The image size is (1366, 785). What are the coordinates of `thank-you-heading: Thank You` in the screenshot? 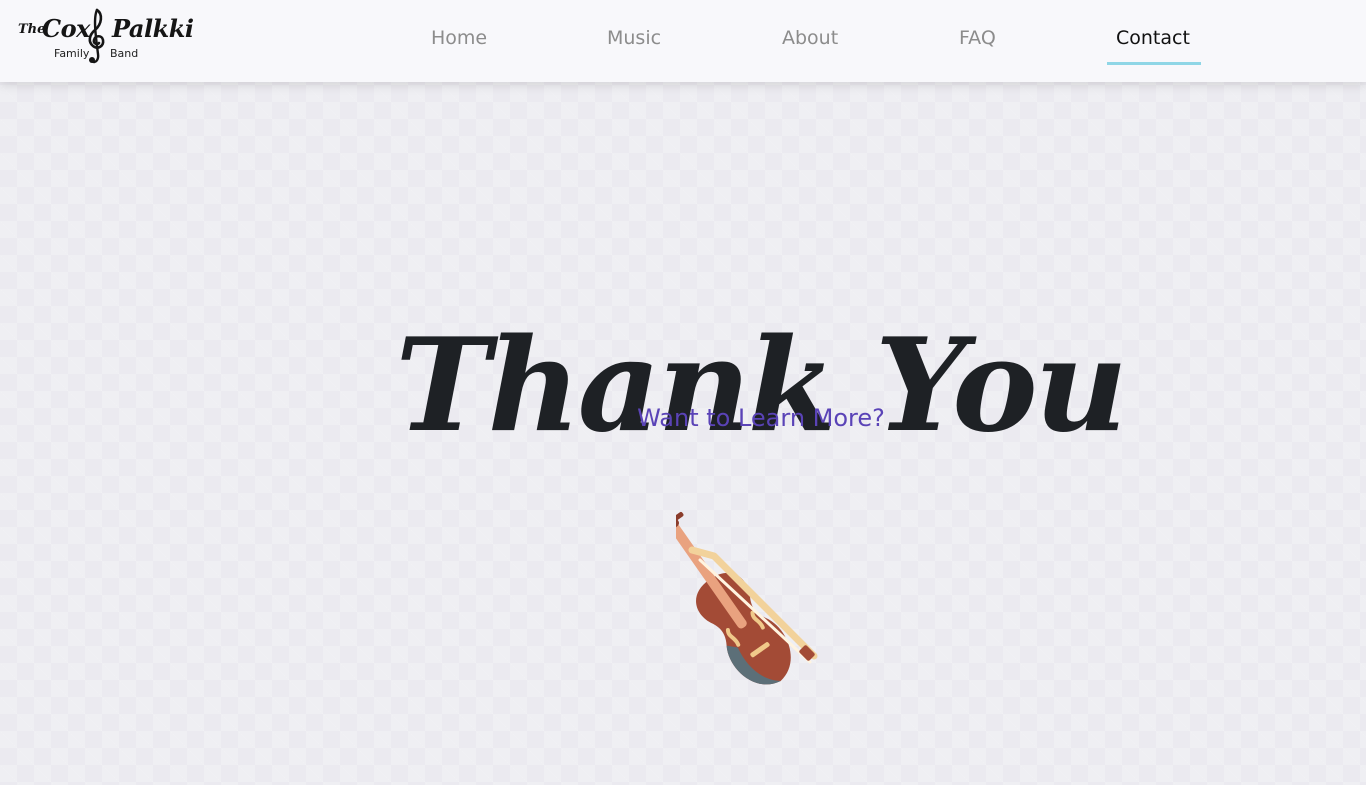 It's located at (761, 385).